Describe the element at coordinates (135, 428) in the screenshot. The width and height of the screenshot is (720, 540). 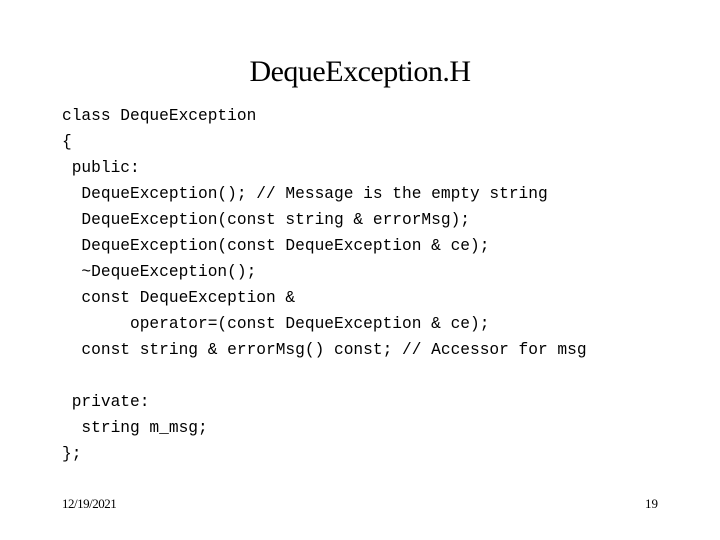
I see `code-line-member: string m_msg;` at that location.